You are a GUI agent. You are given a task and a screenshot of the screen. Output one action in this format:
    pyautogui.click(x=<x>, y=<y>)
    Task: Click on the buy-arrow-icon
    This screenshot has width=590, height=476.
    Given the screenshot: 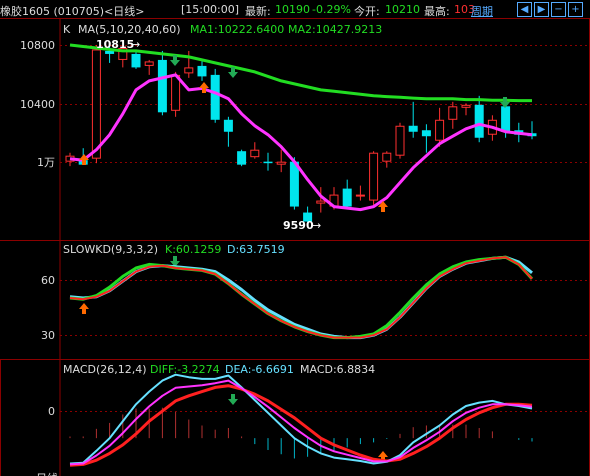 What is the action you would take?
    pyautogui.click(x=84, y=308)
    